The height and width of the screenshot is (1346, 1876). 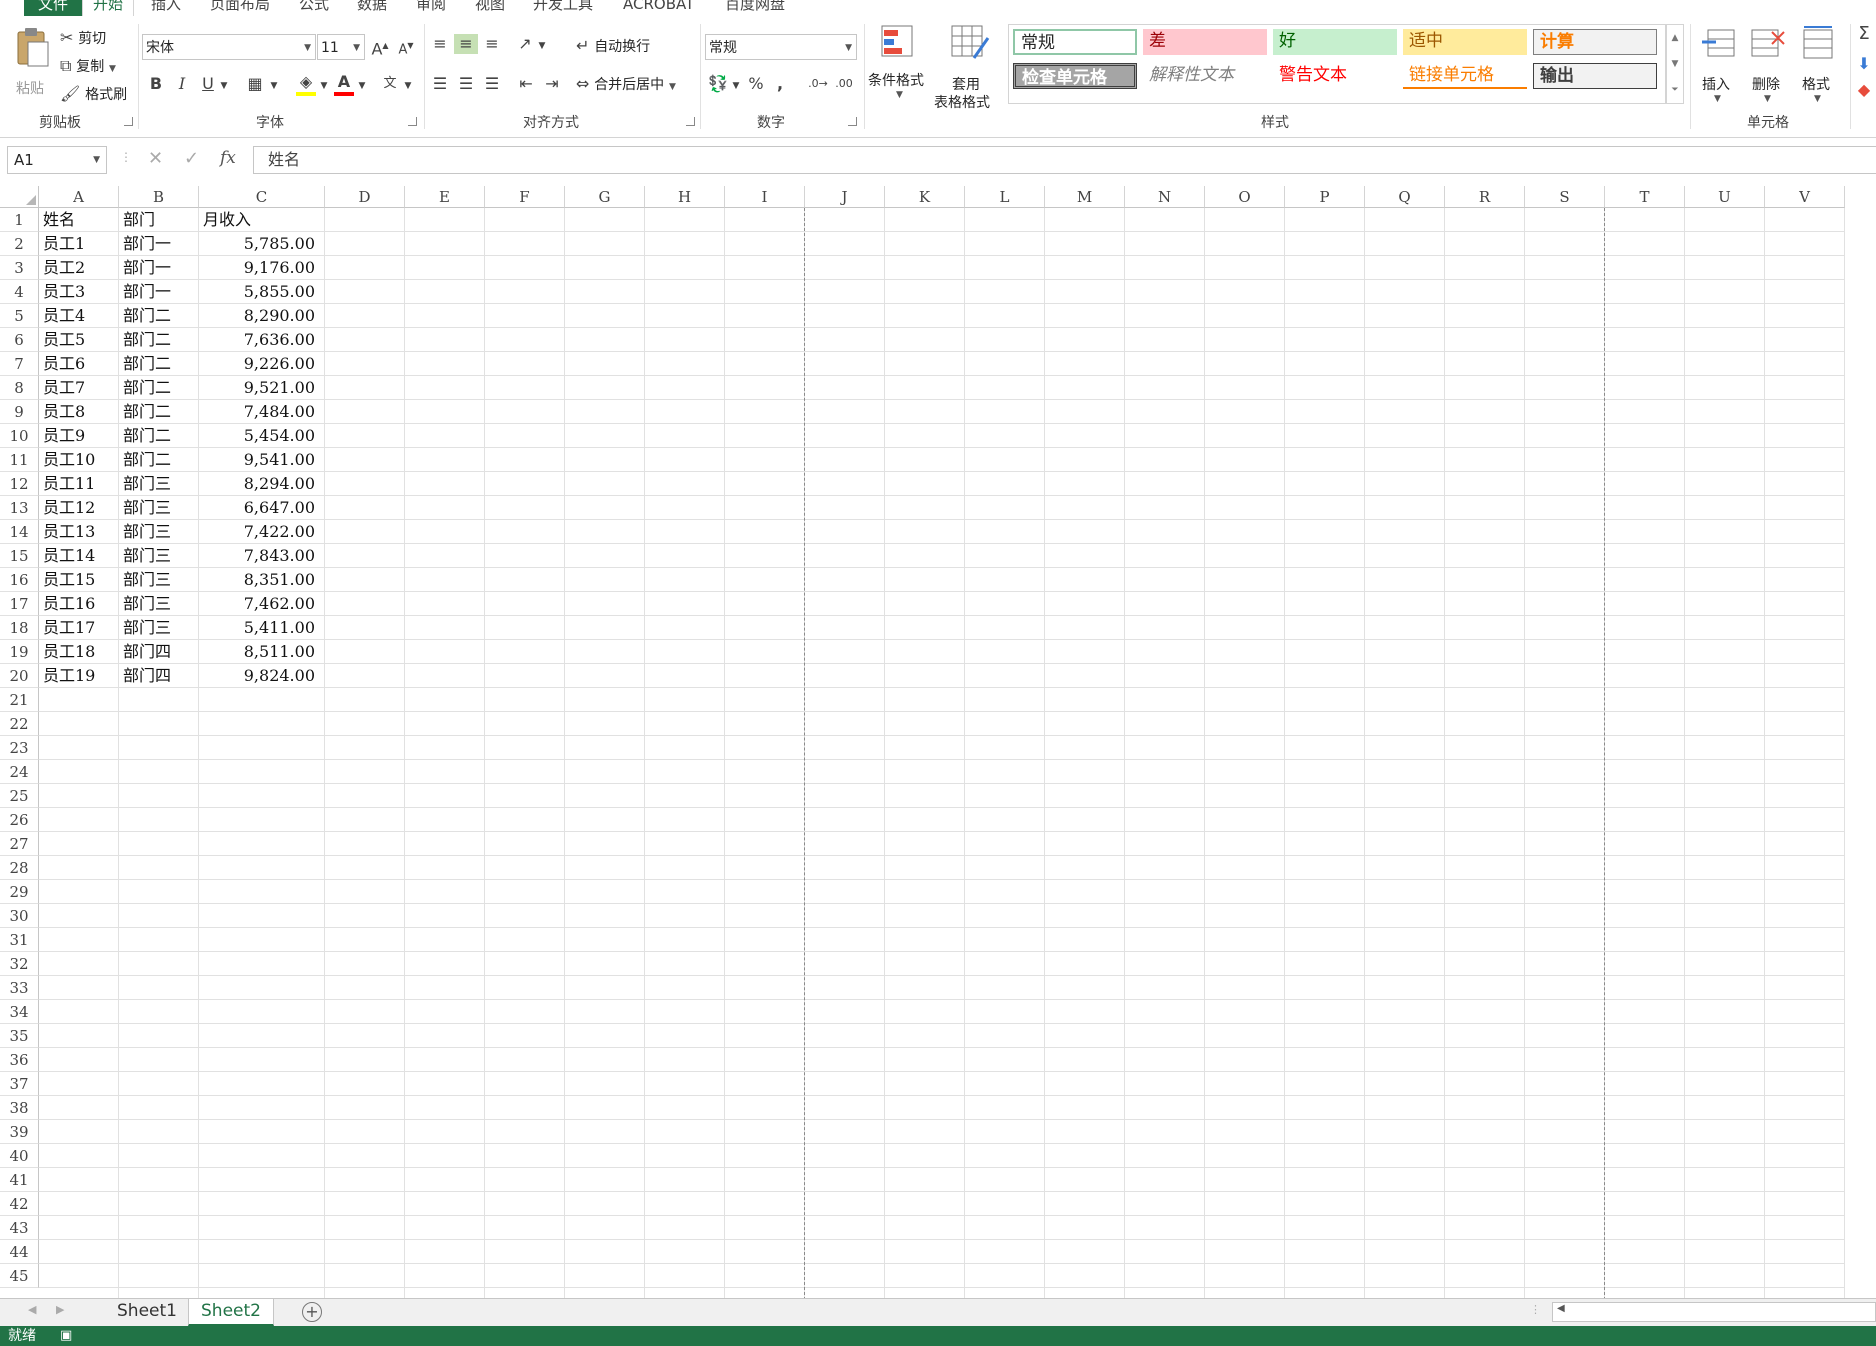 What do you see at coordinates (1864, 34) in the screenshot?
I see `autosum-icon: Σ` at bounding box center [1864, 34].